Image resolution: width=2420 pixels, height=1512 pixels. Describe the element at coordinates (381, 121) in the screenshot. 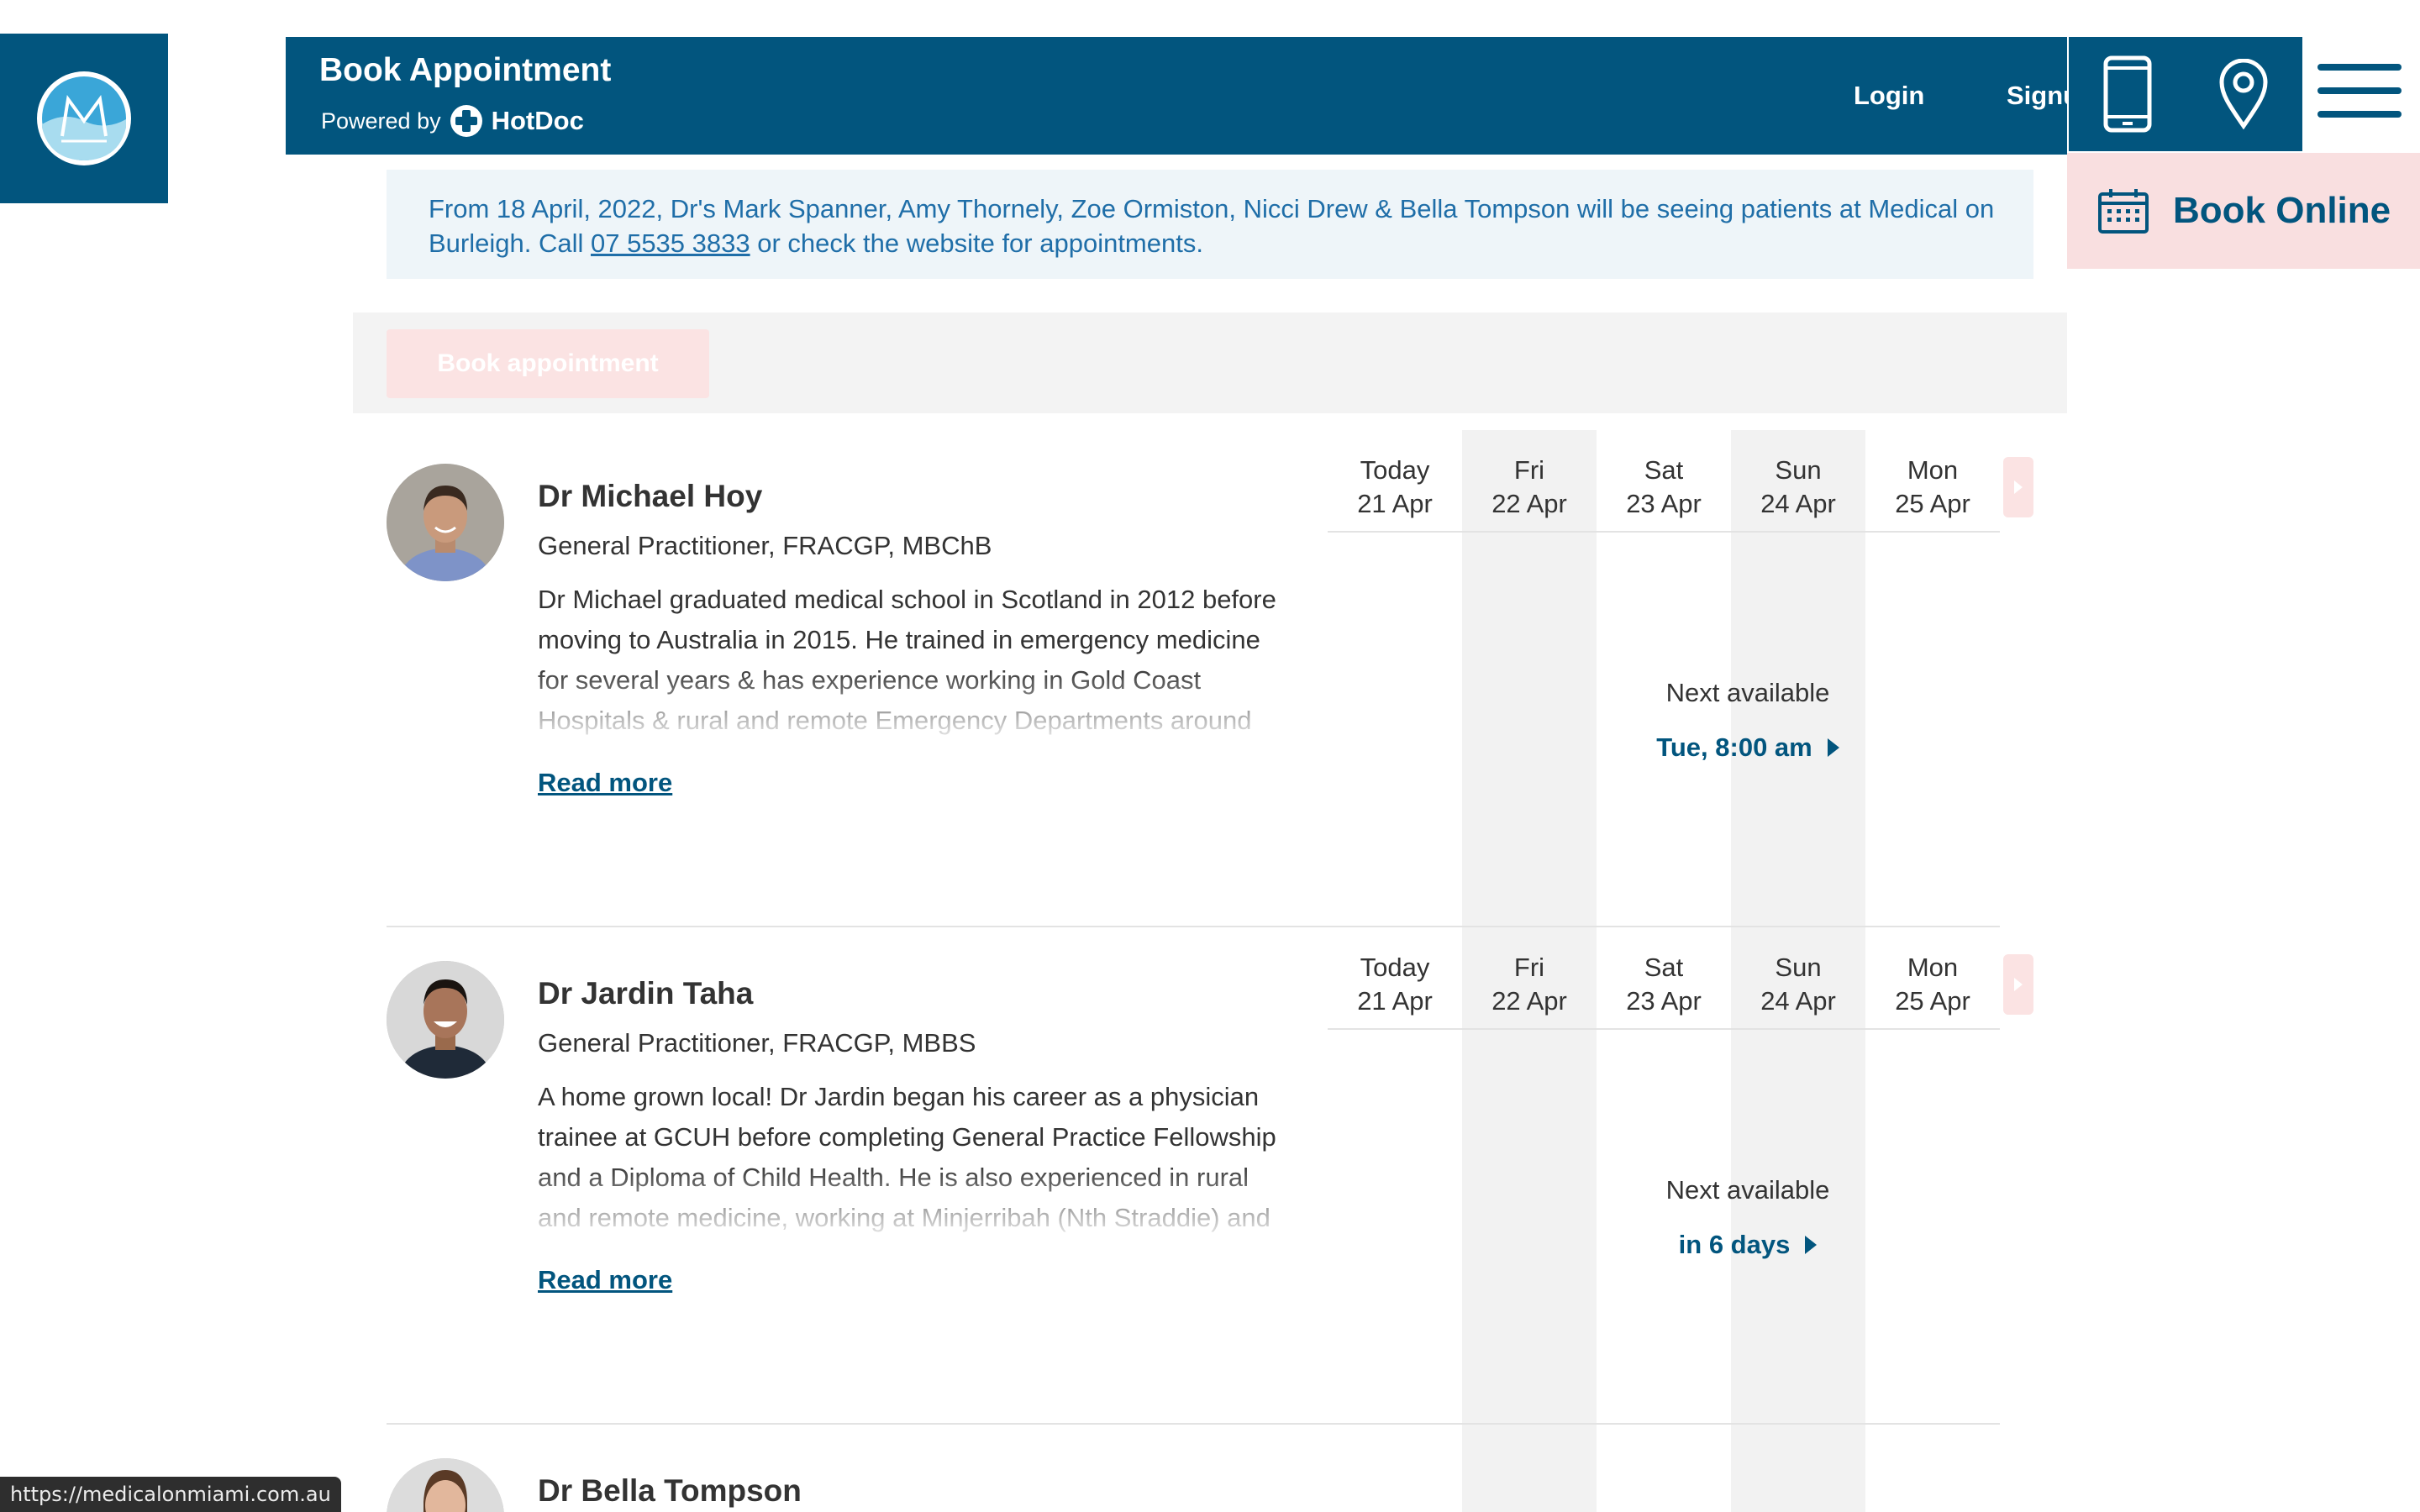

I see `powered-by-text: Powered by` at that location.